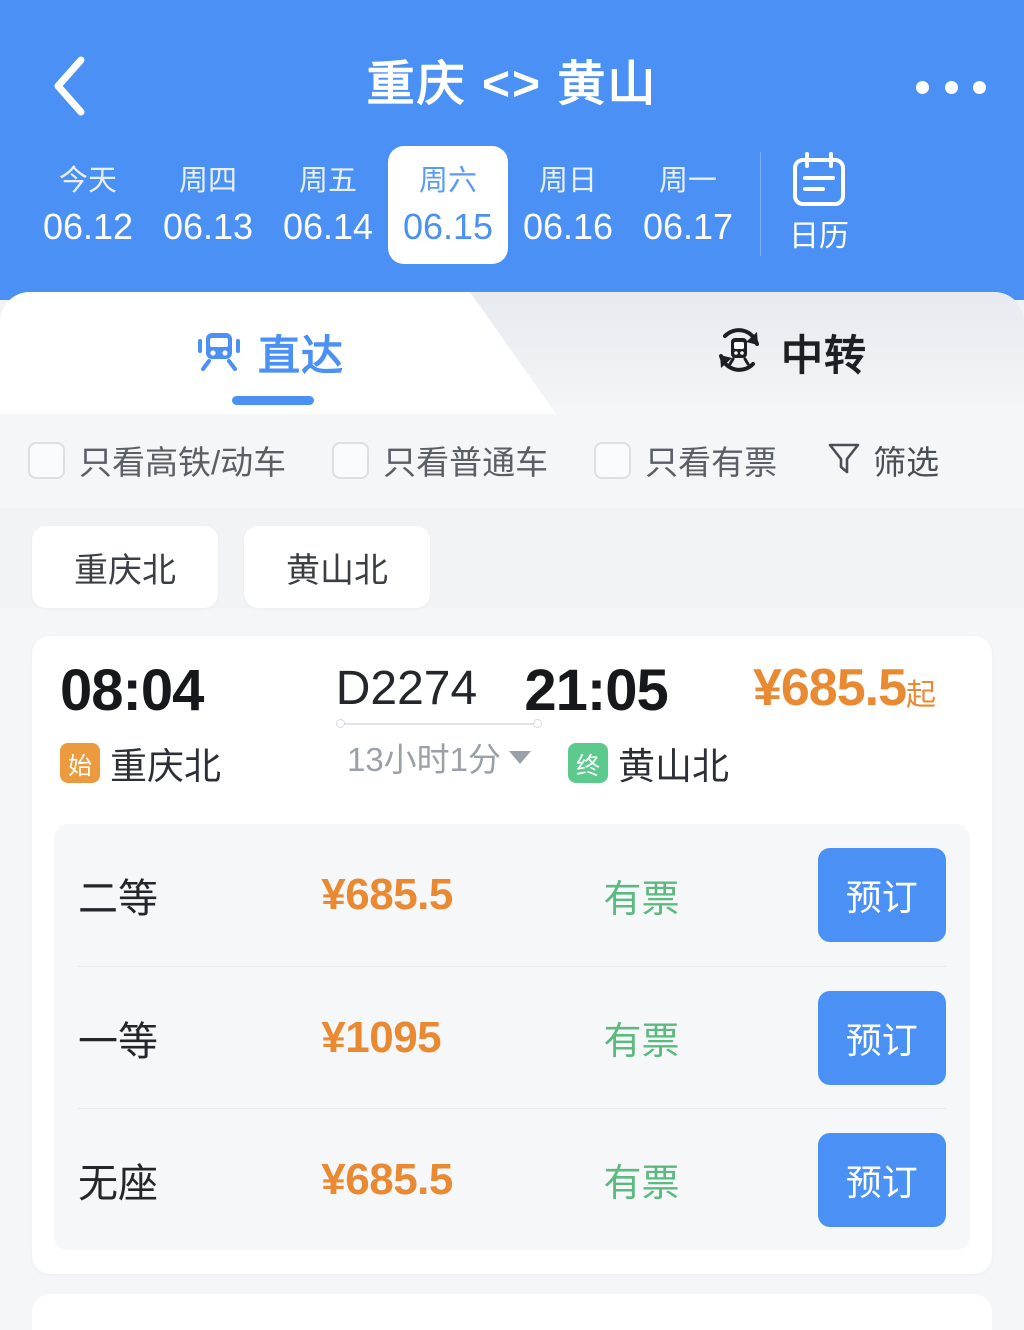 Image resolution: width=1024 pixels, height=1330 pixels. I want to click on arrival-station-name: 黄山北, so click(673, 766).